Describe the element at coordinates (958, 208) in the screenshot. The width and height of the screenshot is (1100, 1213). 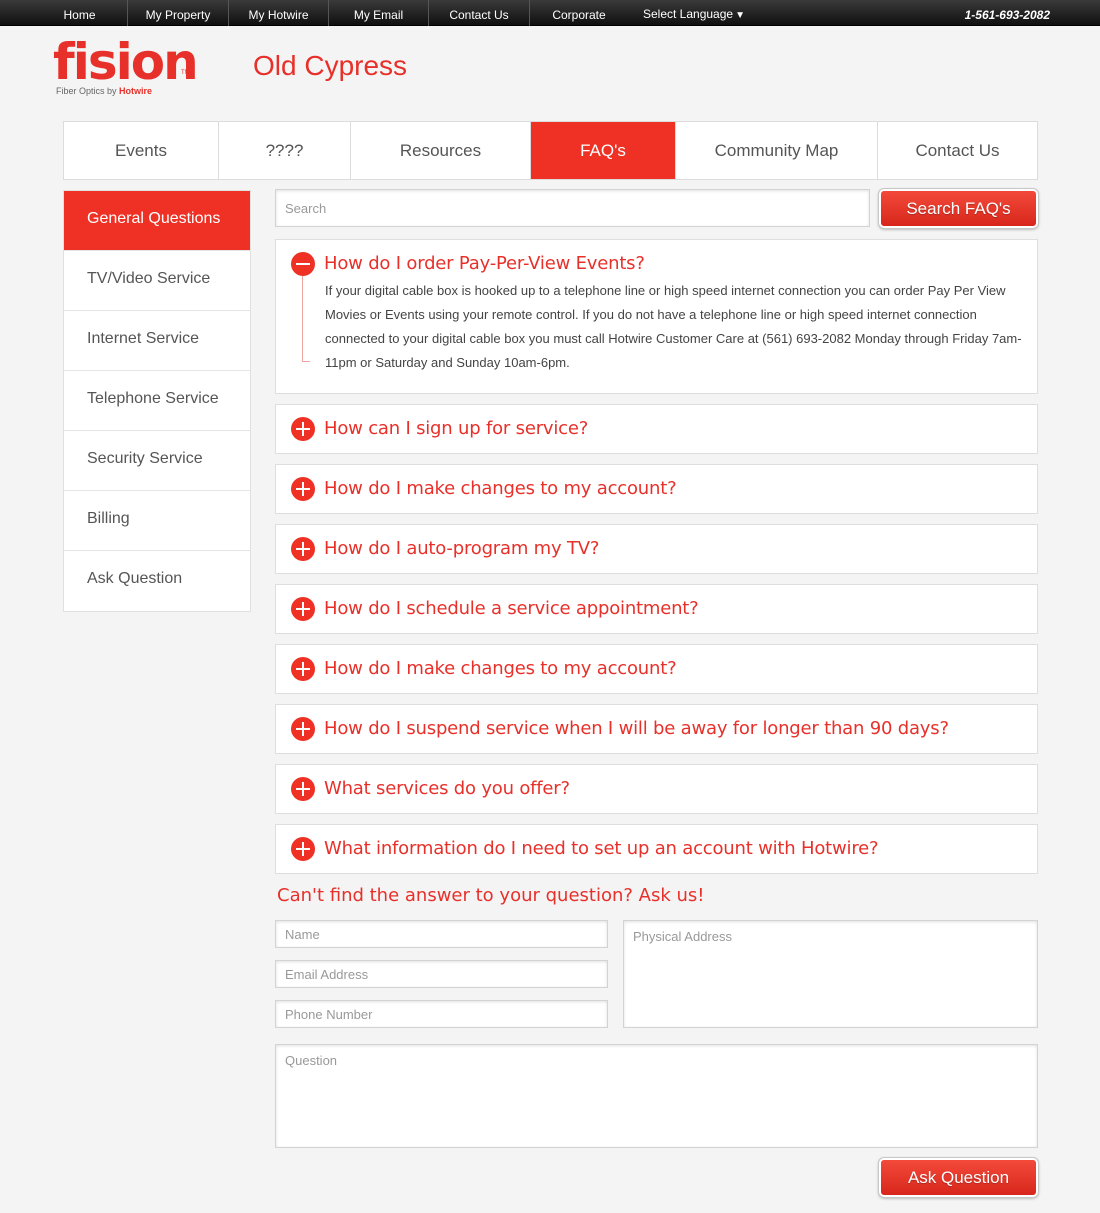
I see `search-faqs-button: Search FAQ's` at that location.